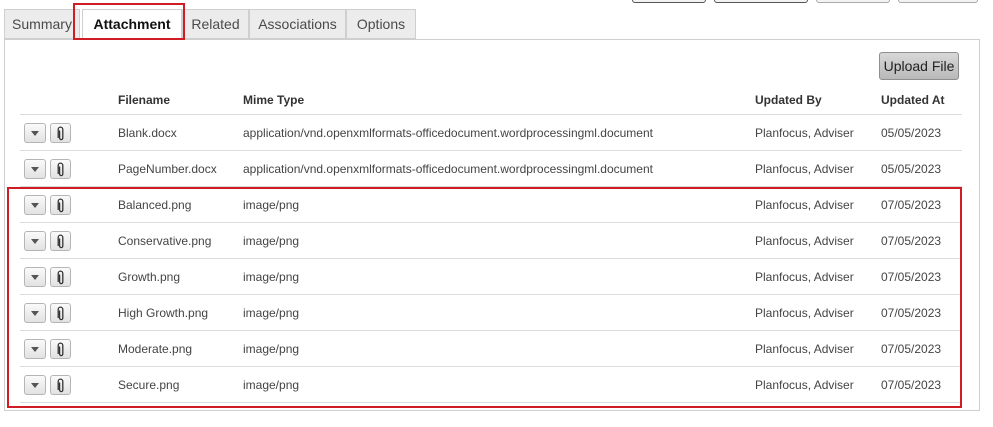 This screenshot has width=993, height=427. What do you see at coordinates (919, 66) in the screenshot?
I see `upload-file-button: Upload File` at bounding box center [919, 66].